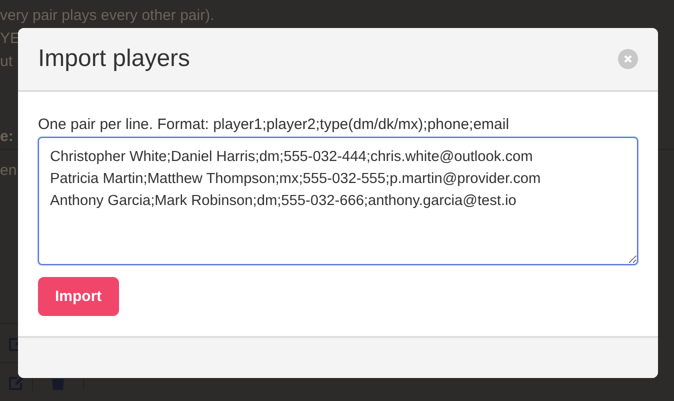  Describe the element at coordinates (8, 170) in the screenshot. I see `background-cell: en` at that location.